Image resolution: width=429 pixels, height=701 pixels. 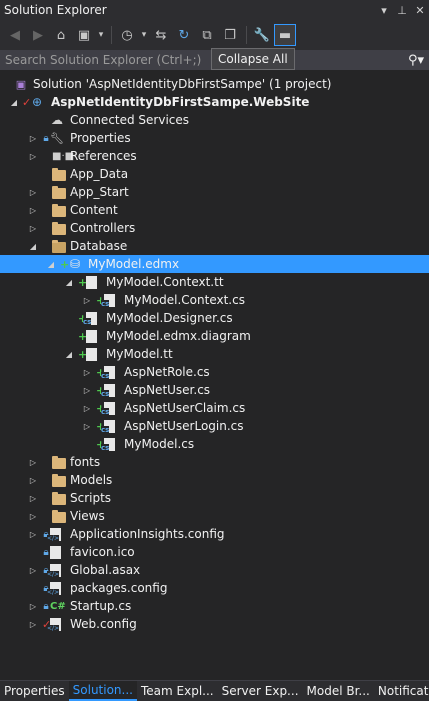 I want to click on collapse-all-icon: ⧉, so click(x=207, y=35).